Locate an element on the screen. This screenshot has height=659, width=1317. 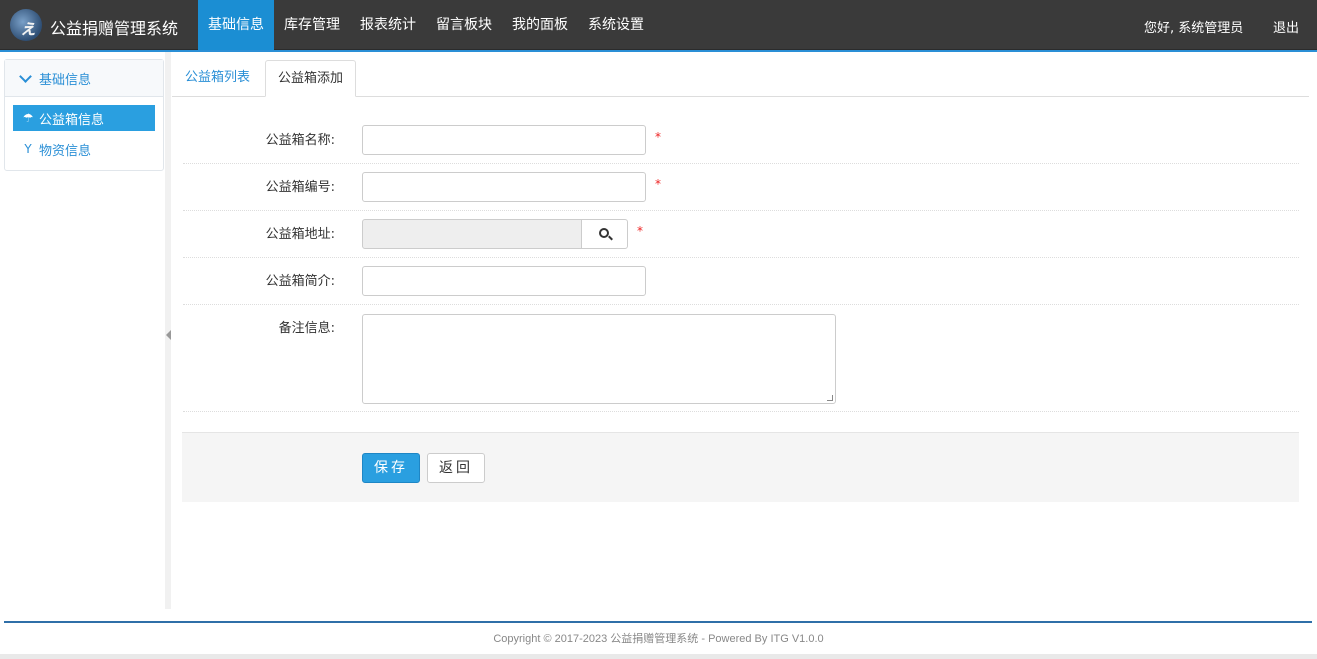
logout-link: 退出 is located at coordinates (1286, 26).